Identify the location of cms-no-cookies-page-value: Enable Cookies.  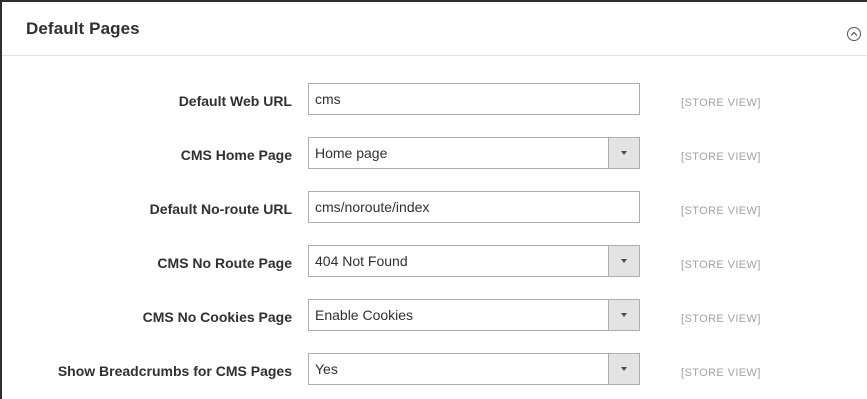
(364, 315).